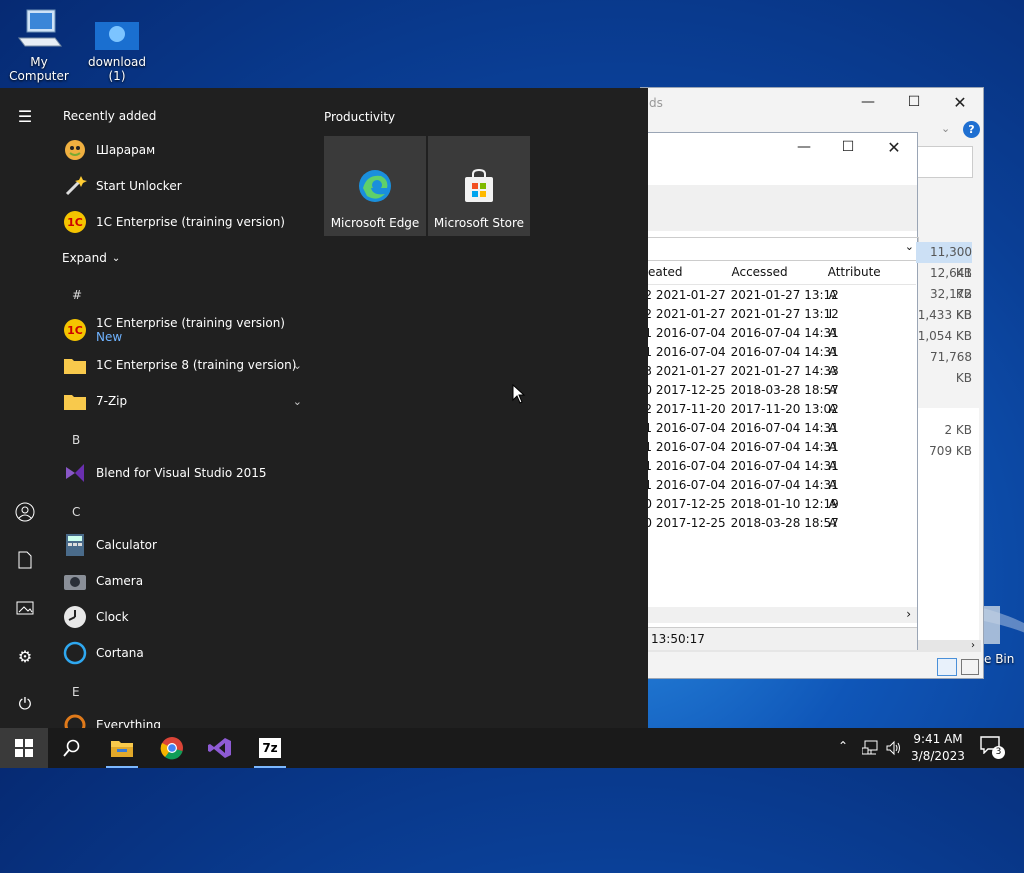  Describe the element at coordinates (25, 656) in the screenshot. I see `settings-gear-icon: ⚙` at that location.